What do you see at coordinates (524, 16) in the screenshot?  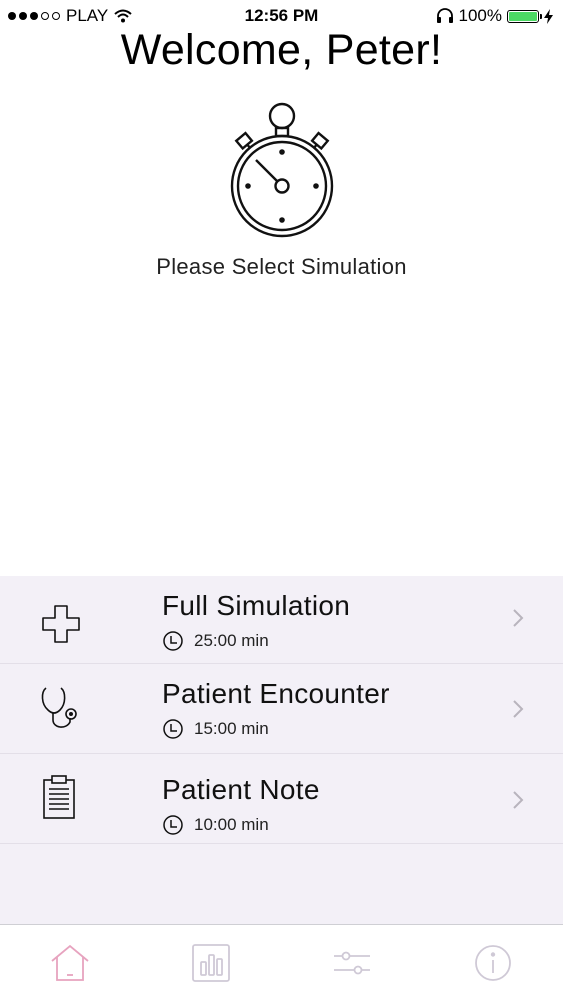 I see `battery-icon` at bounding box center [524, 16].